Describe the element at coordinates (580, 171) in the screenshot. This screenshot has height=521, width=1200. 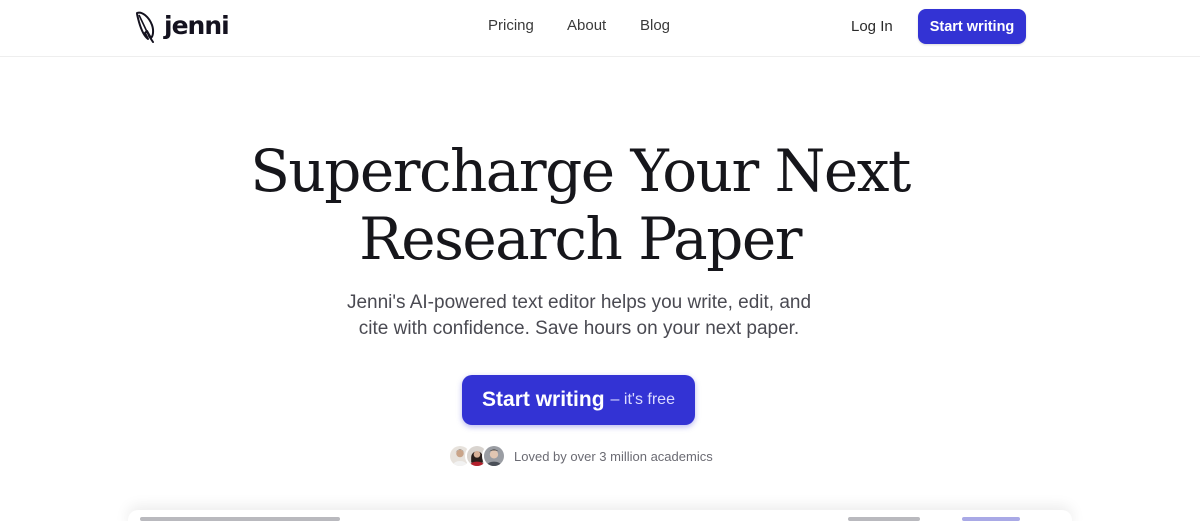
I see `hero-title-line: Supercharge Your Next` at that location.